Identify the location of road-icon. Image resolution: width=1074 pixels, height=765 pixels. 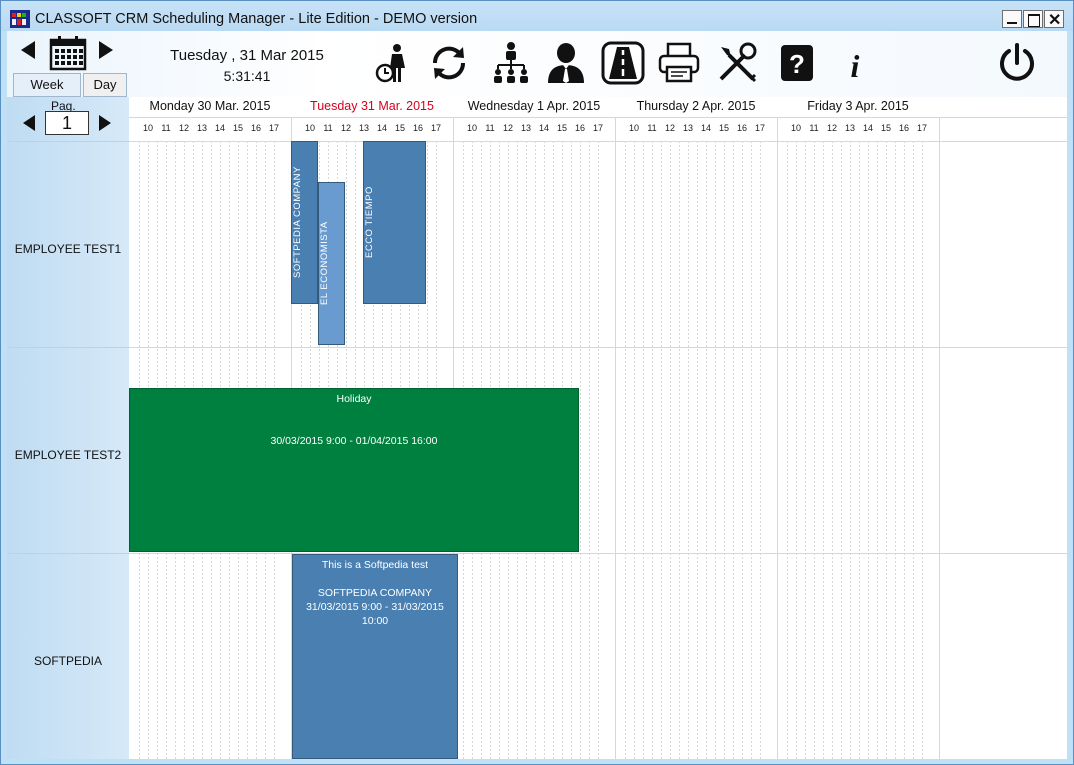
(623, 63).